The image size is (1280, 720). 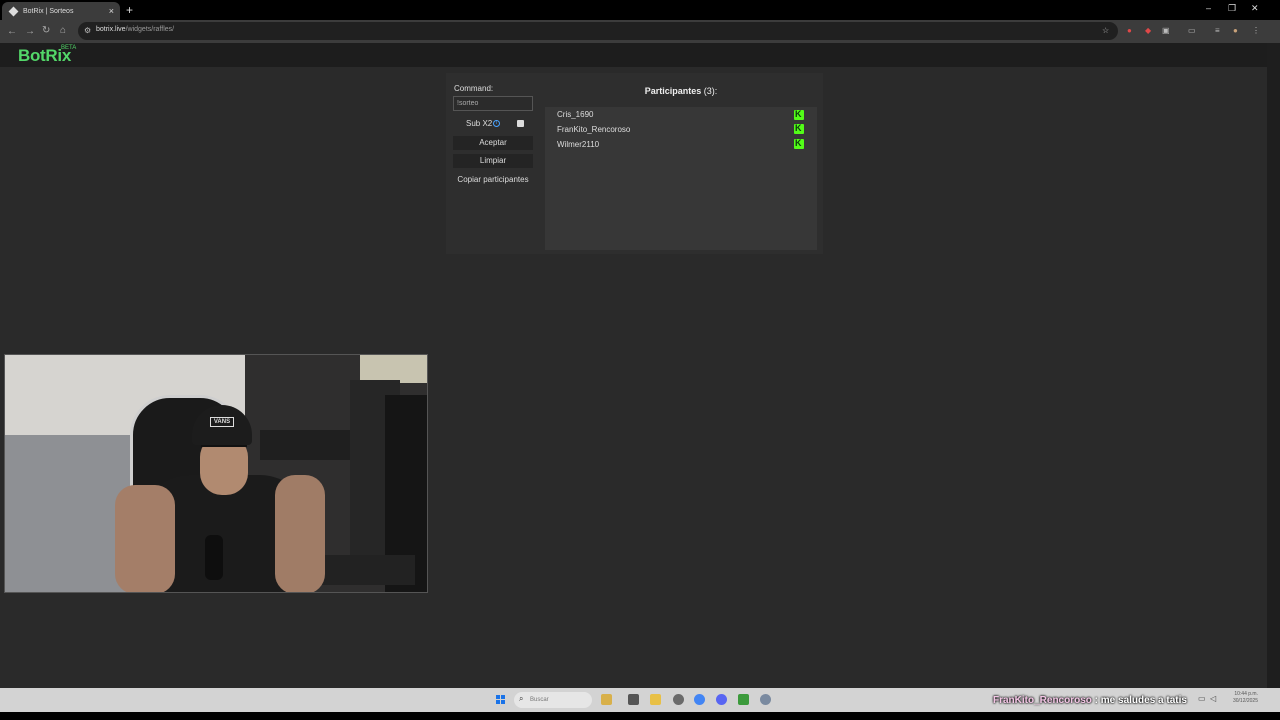 What do you see at coordinates (474, 88) in the screenshot?
I see `command-label: Command:` at bounding box center [474, 88].